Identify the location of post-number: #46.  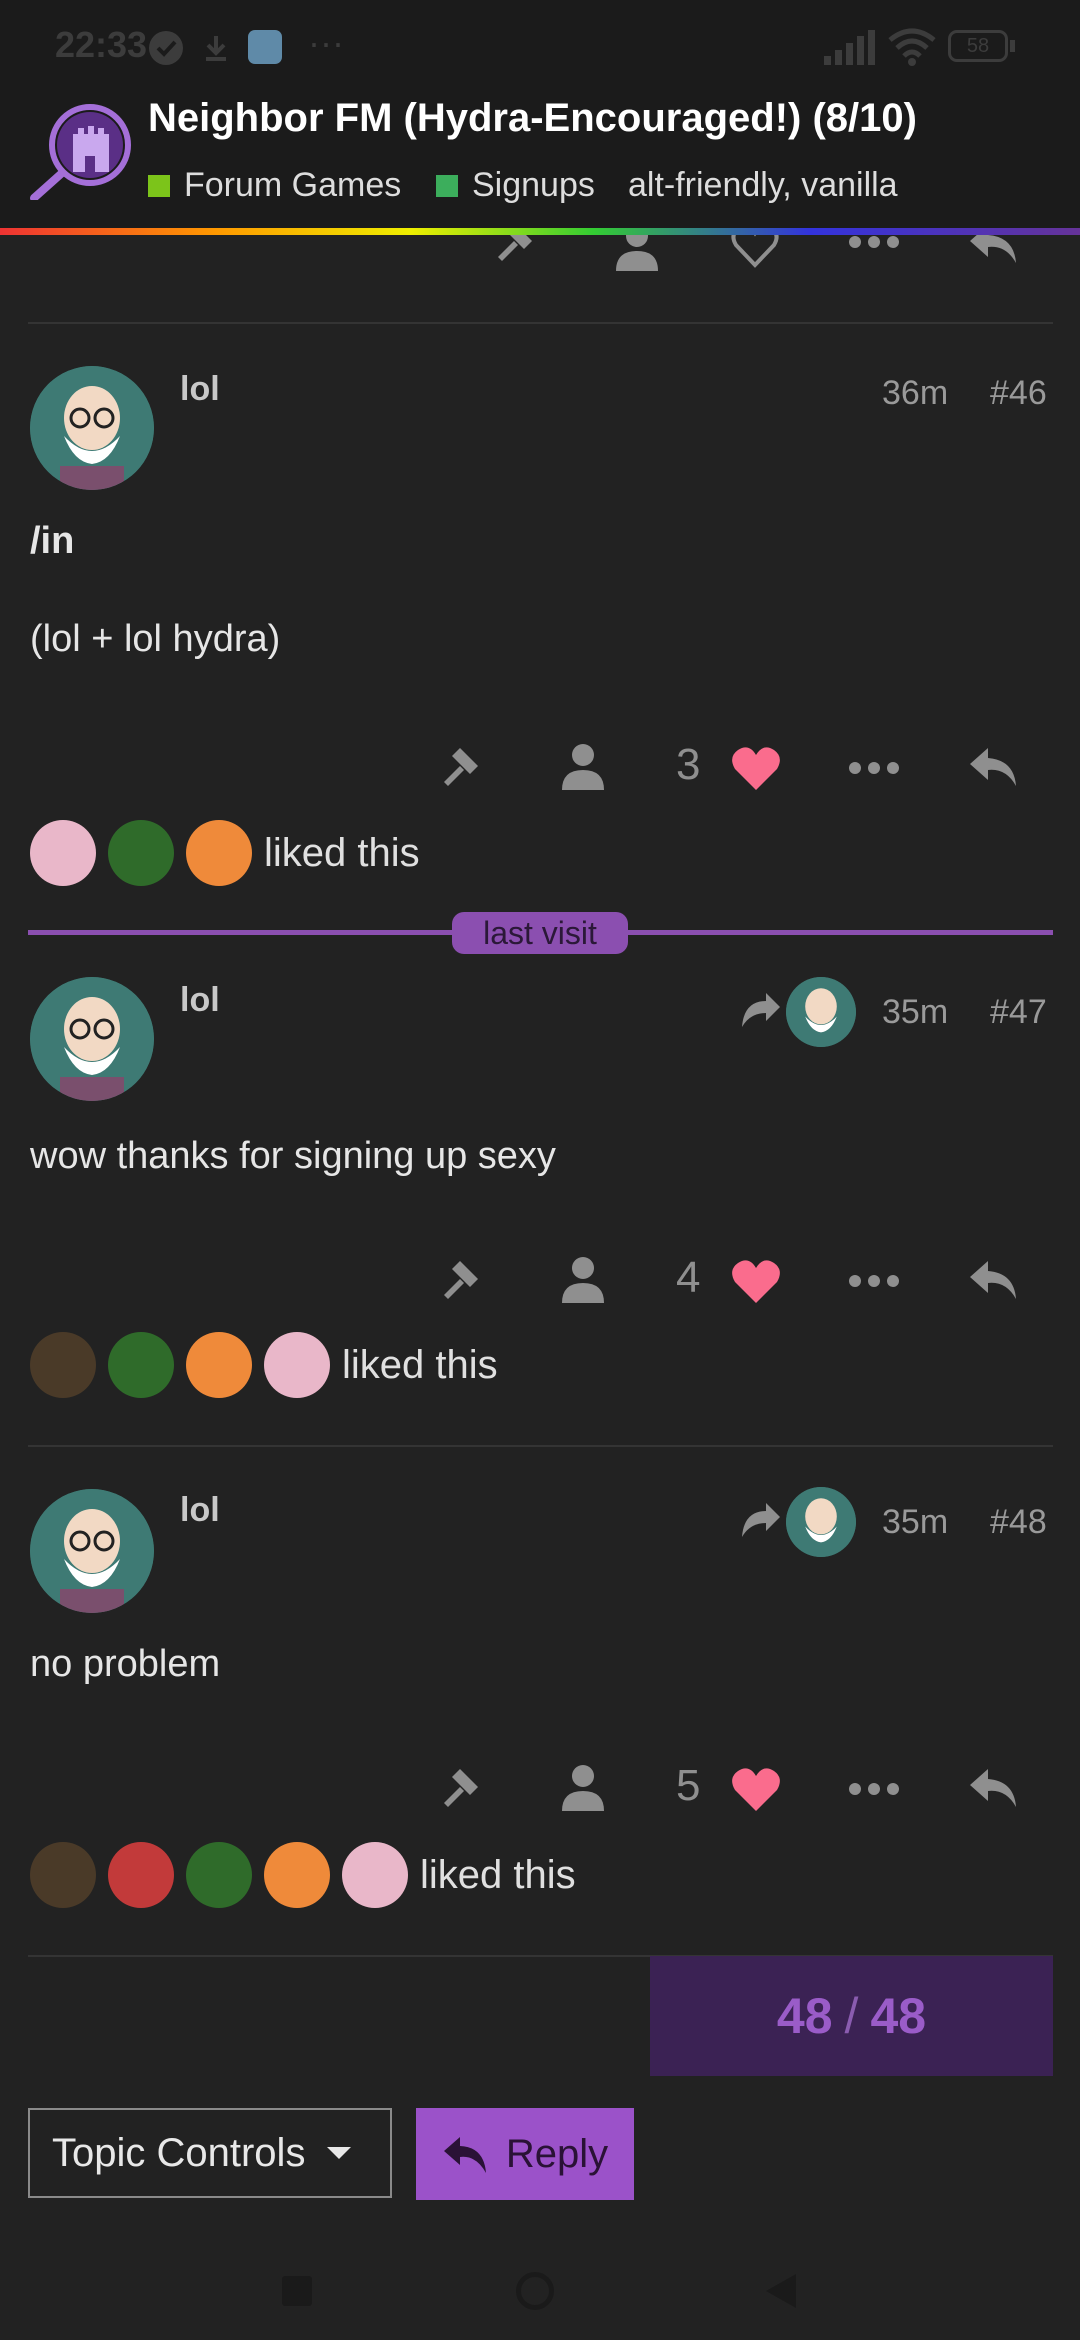
(1018, 393).